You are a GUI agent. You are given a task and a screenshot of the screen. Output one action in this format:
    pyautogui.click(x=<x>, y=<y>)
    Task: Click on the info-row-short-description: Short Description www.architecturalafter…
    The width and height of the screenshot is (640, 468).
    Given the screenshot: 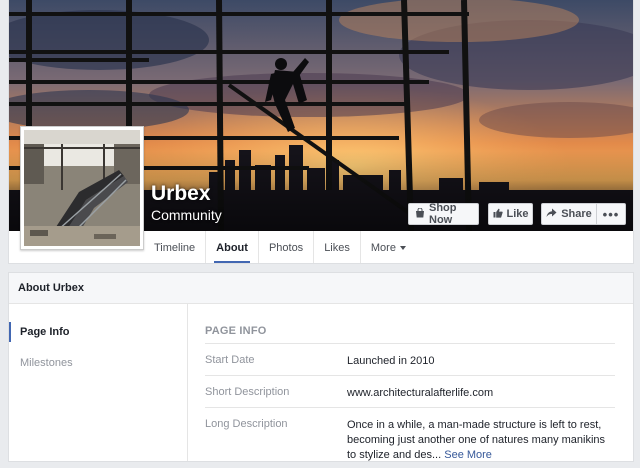 What is the action you would take?
    pyautogui.click(x=410, y=391)
    